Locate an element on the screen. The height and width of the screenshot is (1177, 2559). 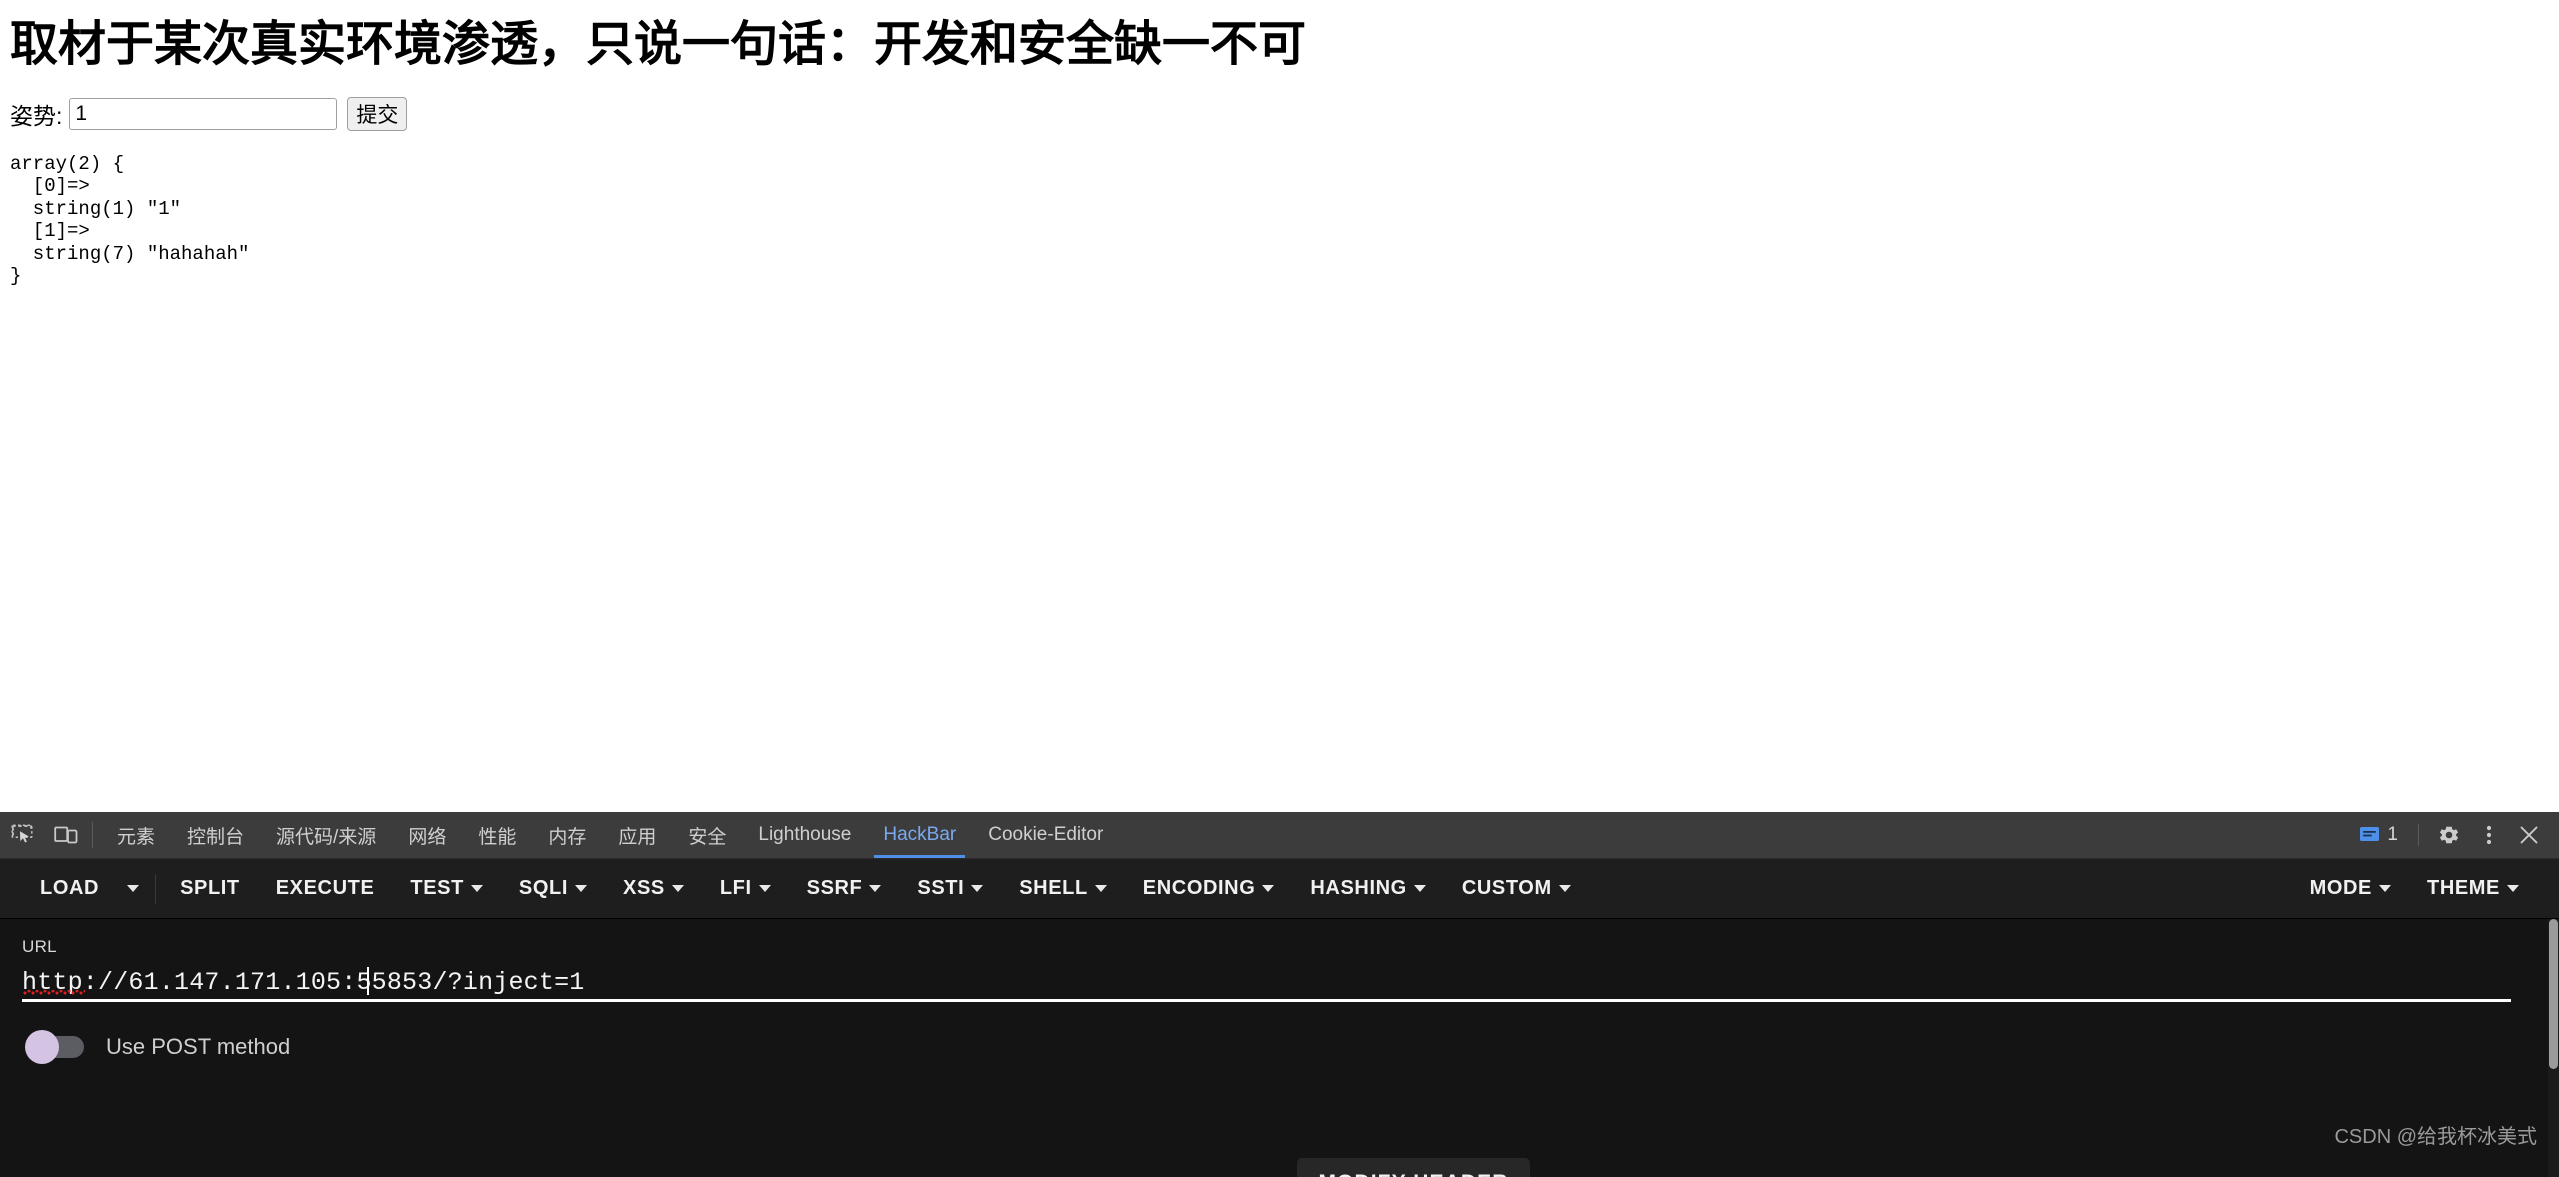
hackbar-menu-xss: XSS is located at coordinates (653, 889).